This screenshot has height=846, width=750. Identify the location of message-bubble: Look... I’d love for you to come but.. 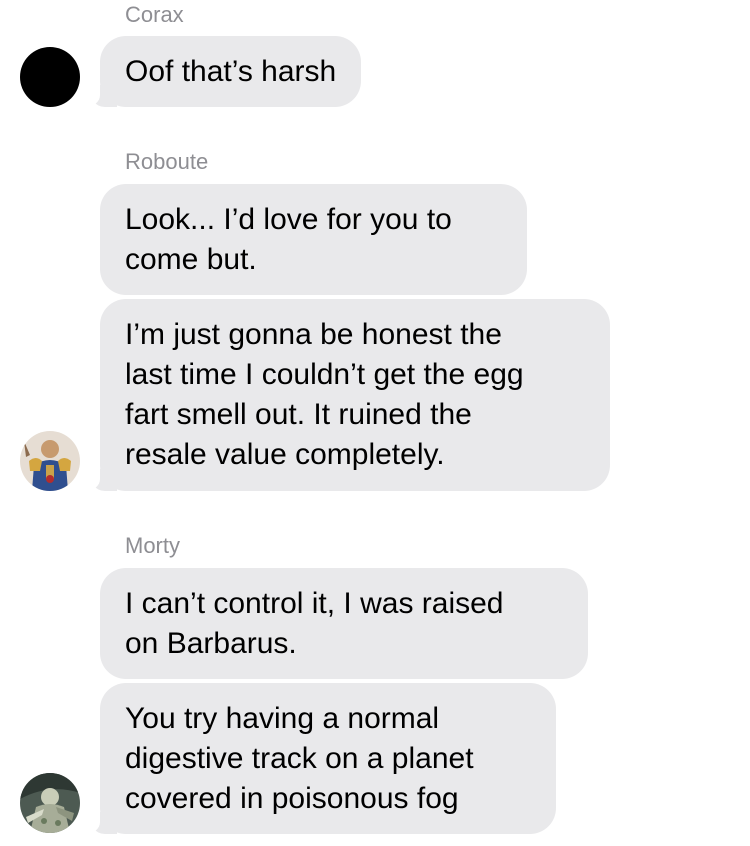
(313, 239).